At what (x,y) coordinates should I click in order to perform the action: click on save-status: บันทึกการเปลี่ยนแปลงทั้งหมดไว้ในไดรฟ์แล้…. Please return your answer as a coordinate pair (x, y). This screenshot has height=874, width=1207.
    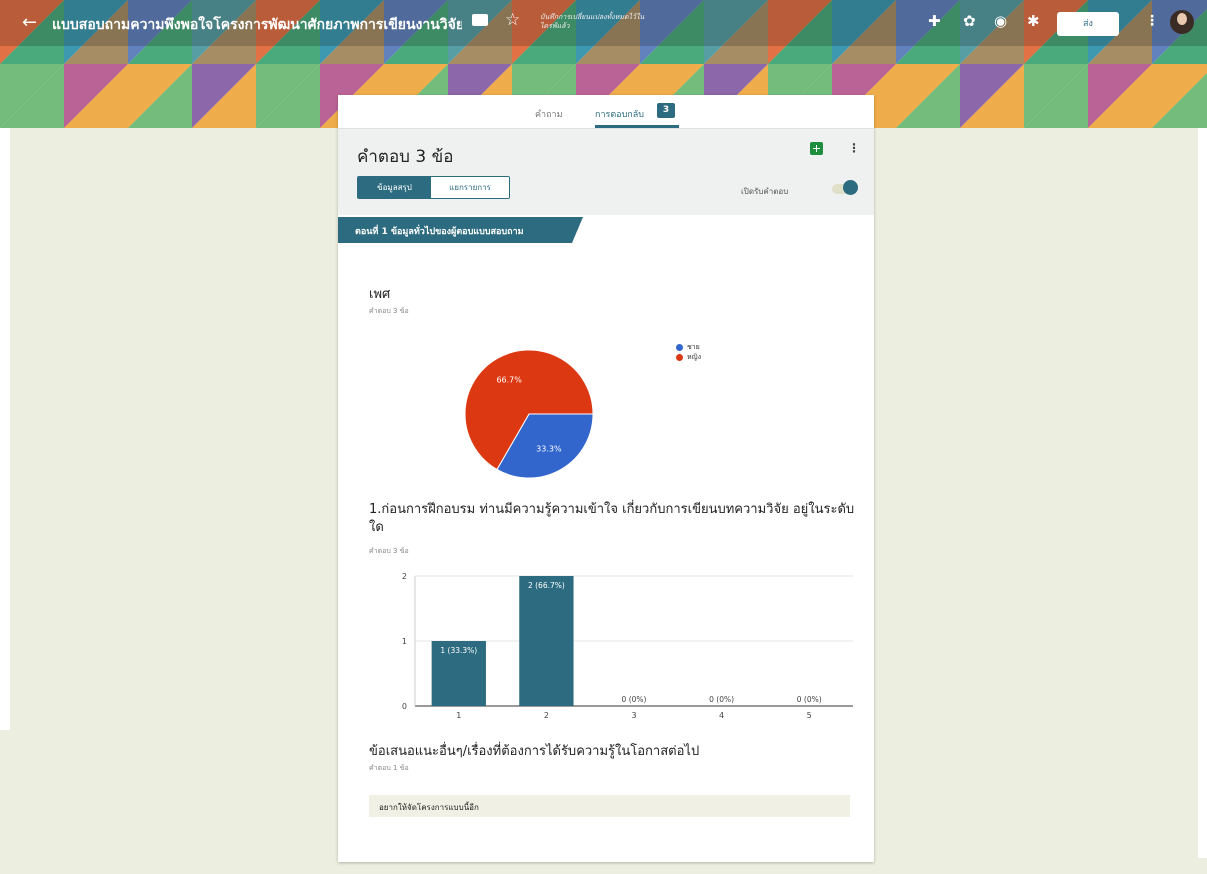
    Looking at the image, I should click on (592, 21).